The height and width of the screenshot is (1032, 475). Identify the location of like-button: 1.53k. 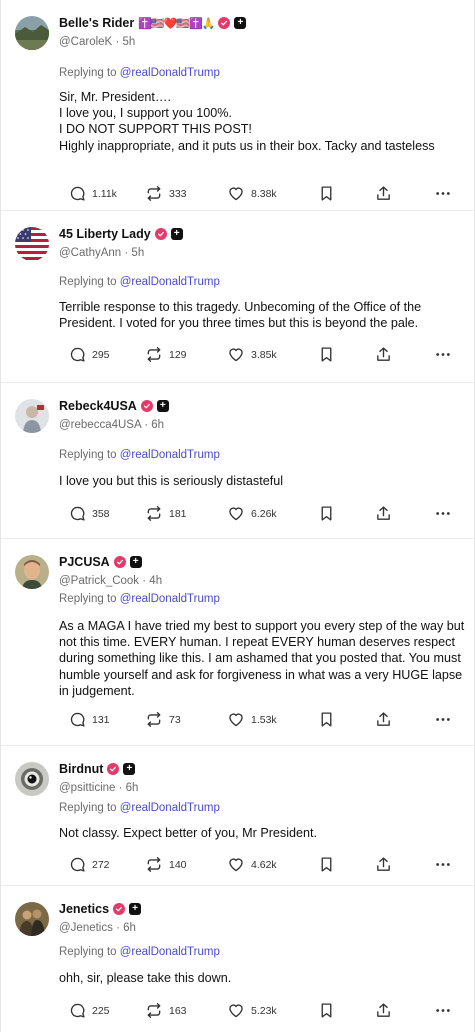
(252, 719).